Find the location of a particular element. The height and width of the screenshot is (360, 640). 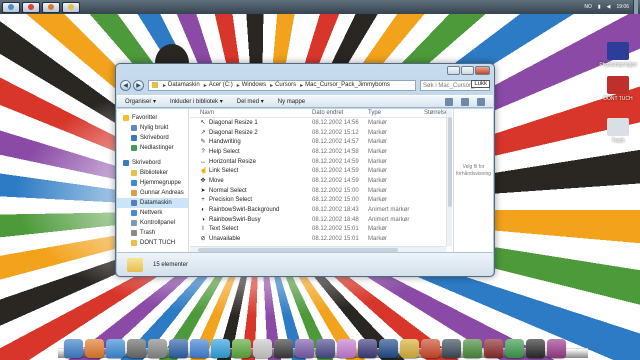

breadcrumb-item: Acer (C:) is located at coordinates (221, 85).